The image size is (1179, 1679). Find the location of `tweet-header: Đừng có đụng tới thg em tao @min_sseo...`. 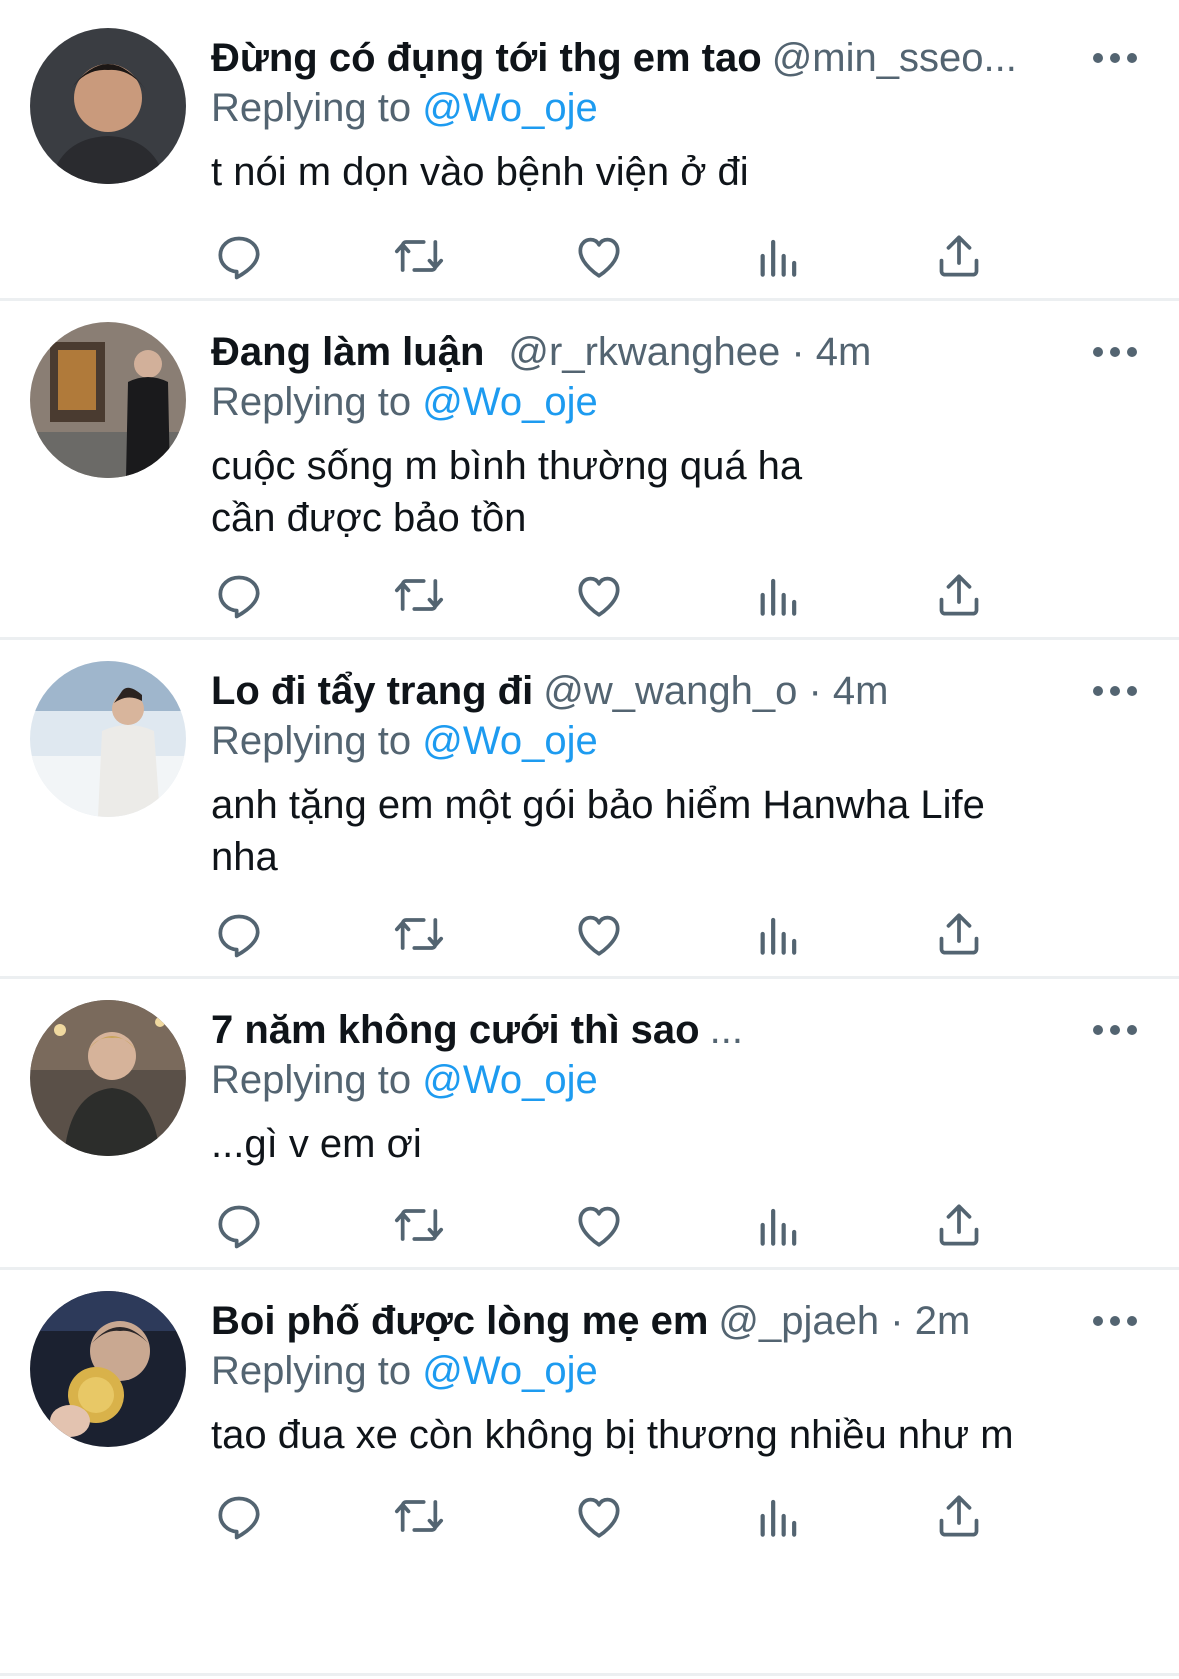

tweet-header: Đừng có đụng tới thg em tao @min_sseo... is located at coordinates (645, 58).